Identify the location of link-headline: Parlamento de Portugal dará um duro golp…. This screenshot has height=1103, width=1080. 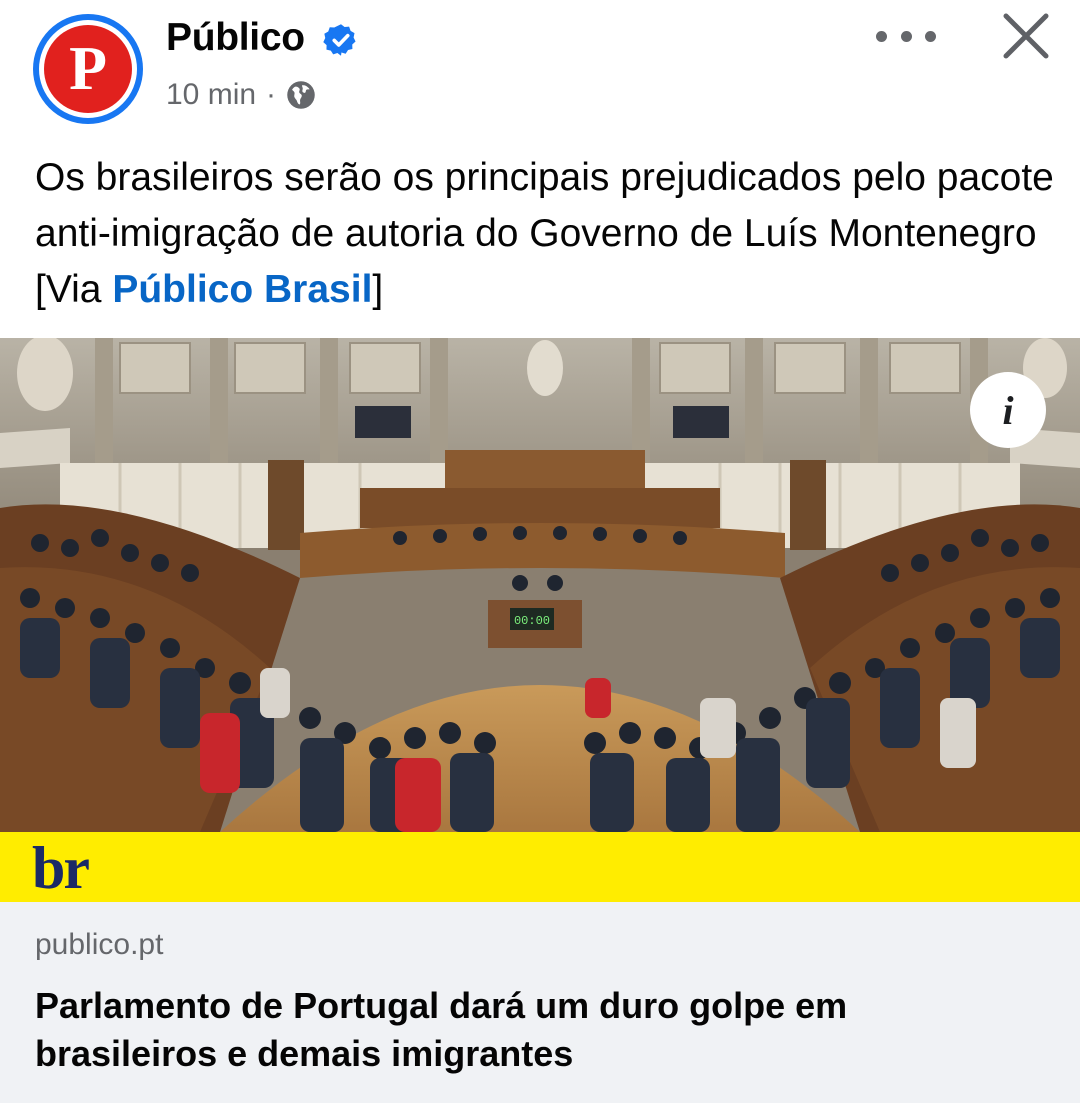
(530, 1030).